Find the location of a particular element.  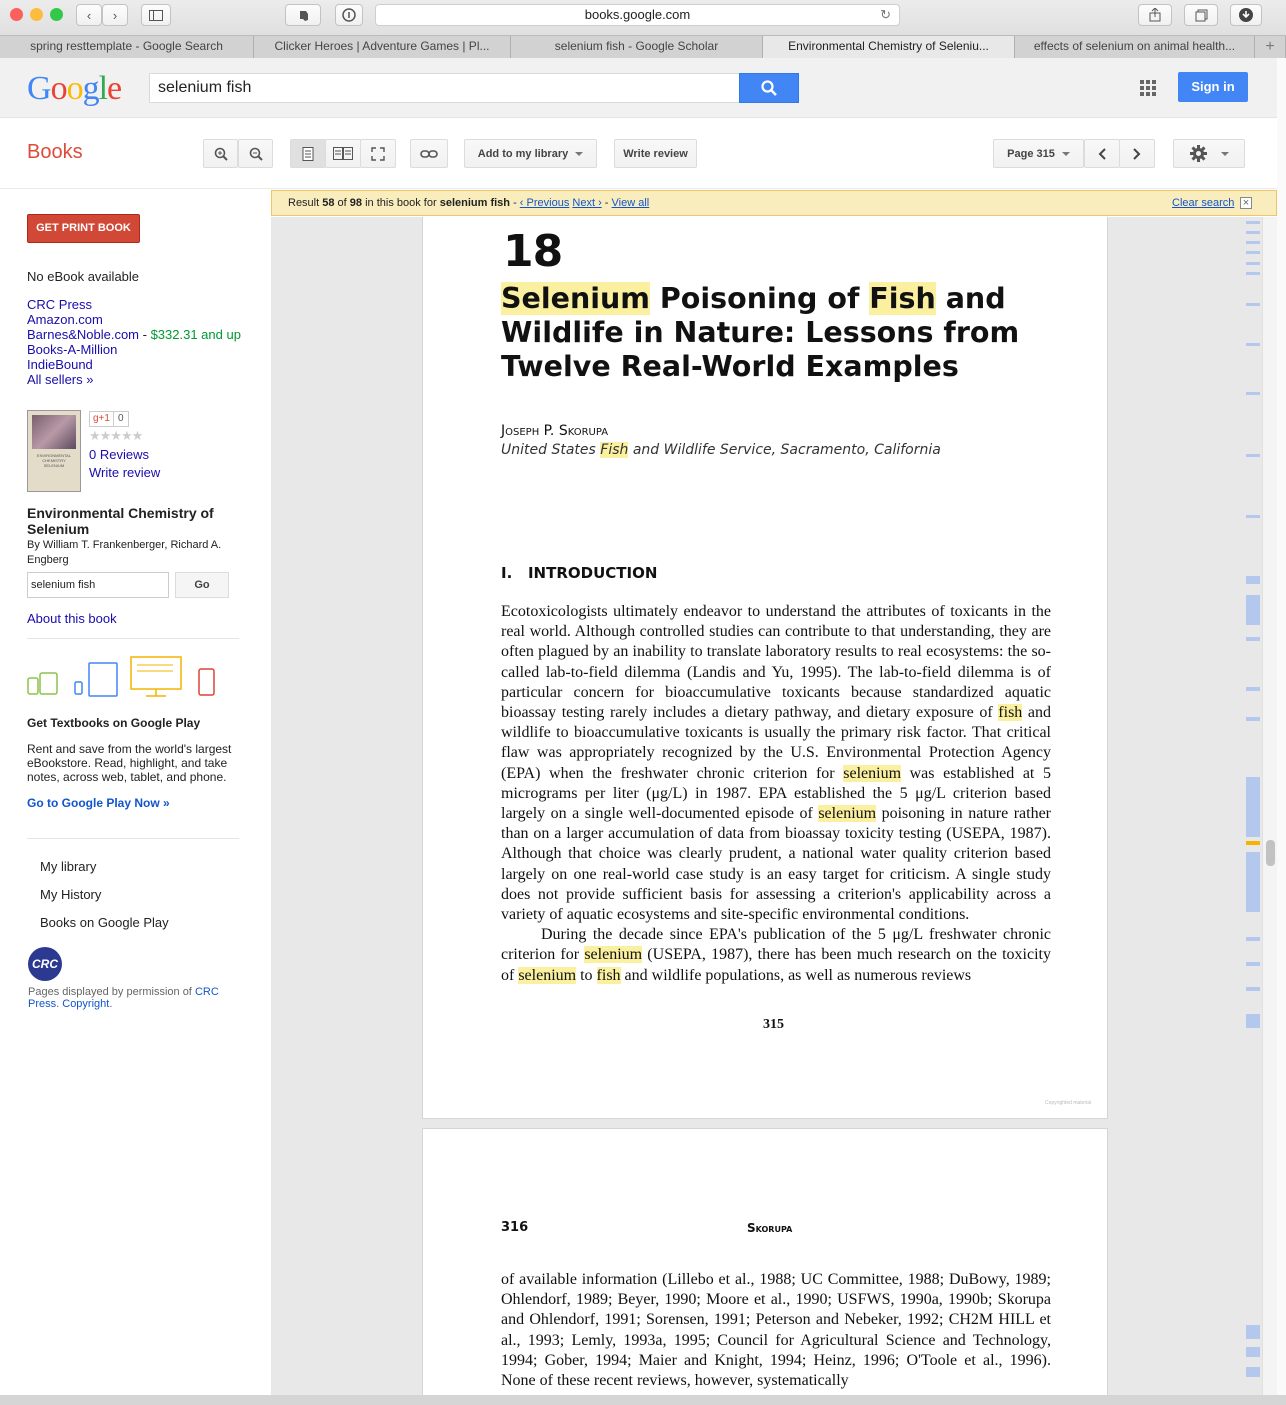

search-icon is located at coordinates (769, 88).